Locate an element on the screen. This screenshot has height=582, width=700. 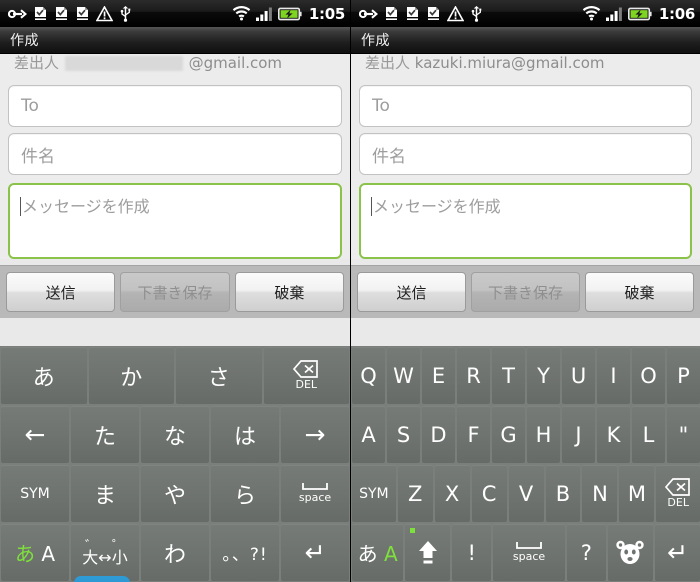
usb-icon is located at coordinates (476, 13).